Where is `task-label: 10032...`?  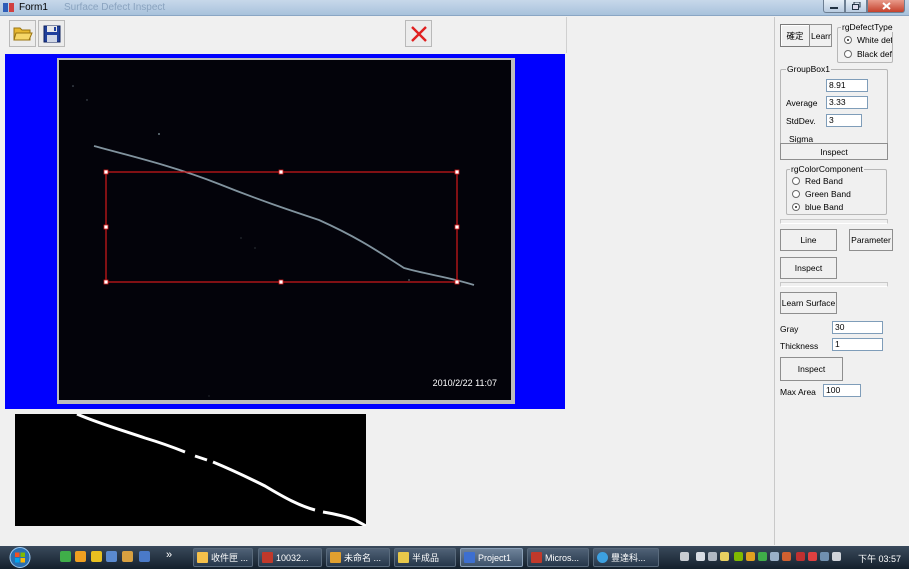
task-label: 10032... is located at coordinates (292, 557).